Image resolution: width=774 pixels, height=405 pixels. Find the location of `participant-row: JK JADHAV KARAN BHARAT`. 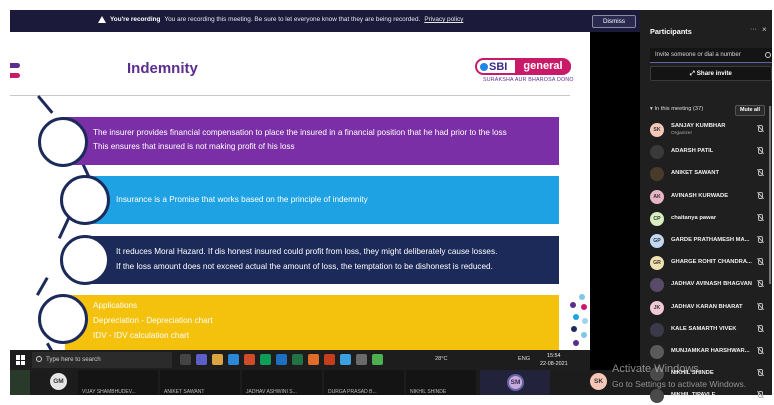

participant-row: JK JADHAV KARAN BHARAT is located at coordinates (707, 307).